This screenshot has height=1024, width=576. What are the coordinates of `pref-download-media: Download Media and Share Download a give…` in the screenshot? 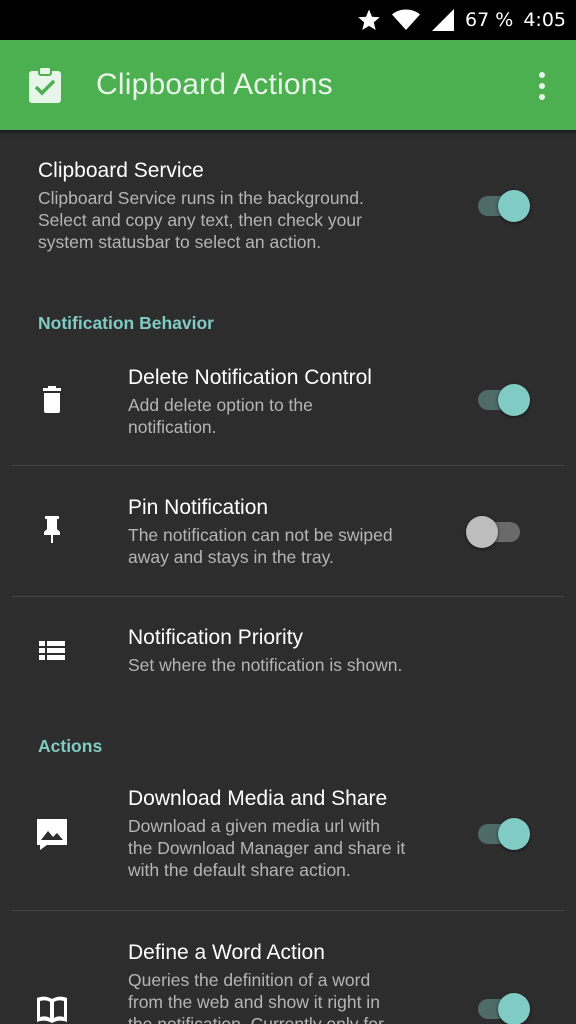 It's located at (288, 843).